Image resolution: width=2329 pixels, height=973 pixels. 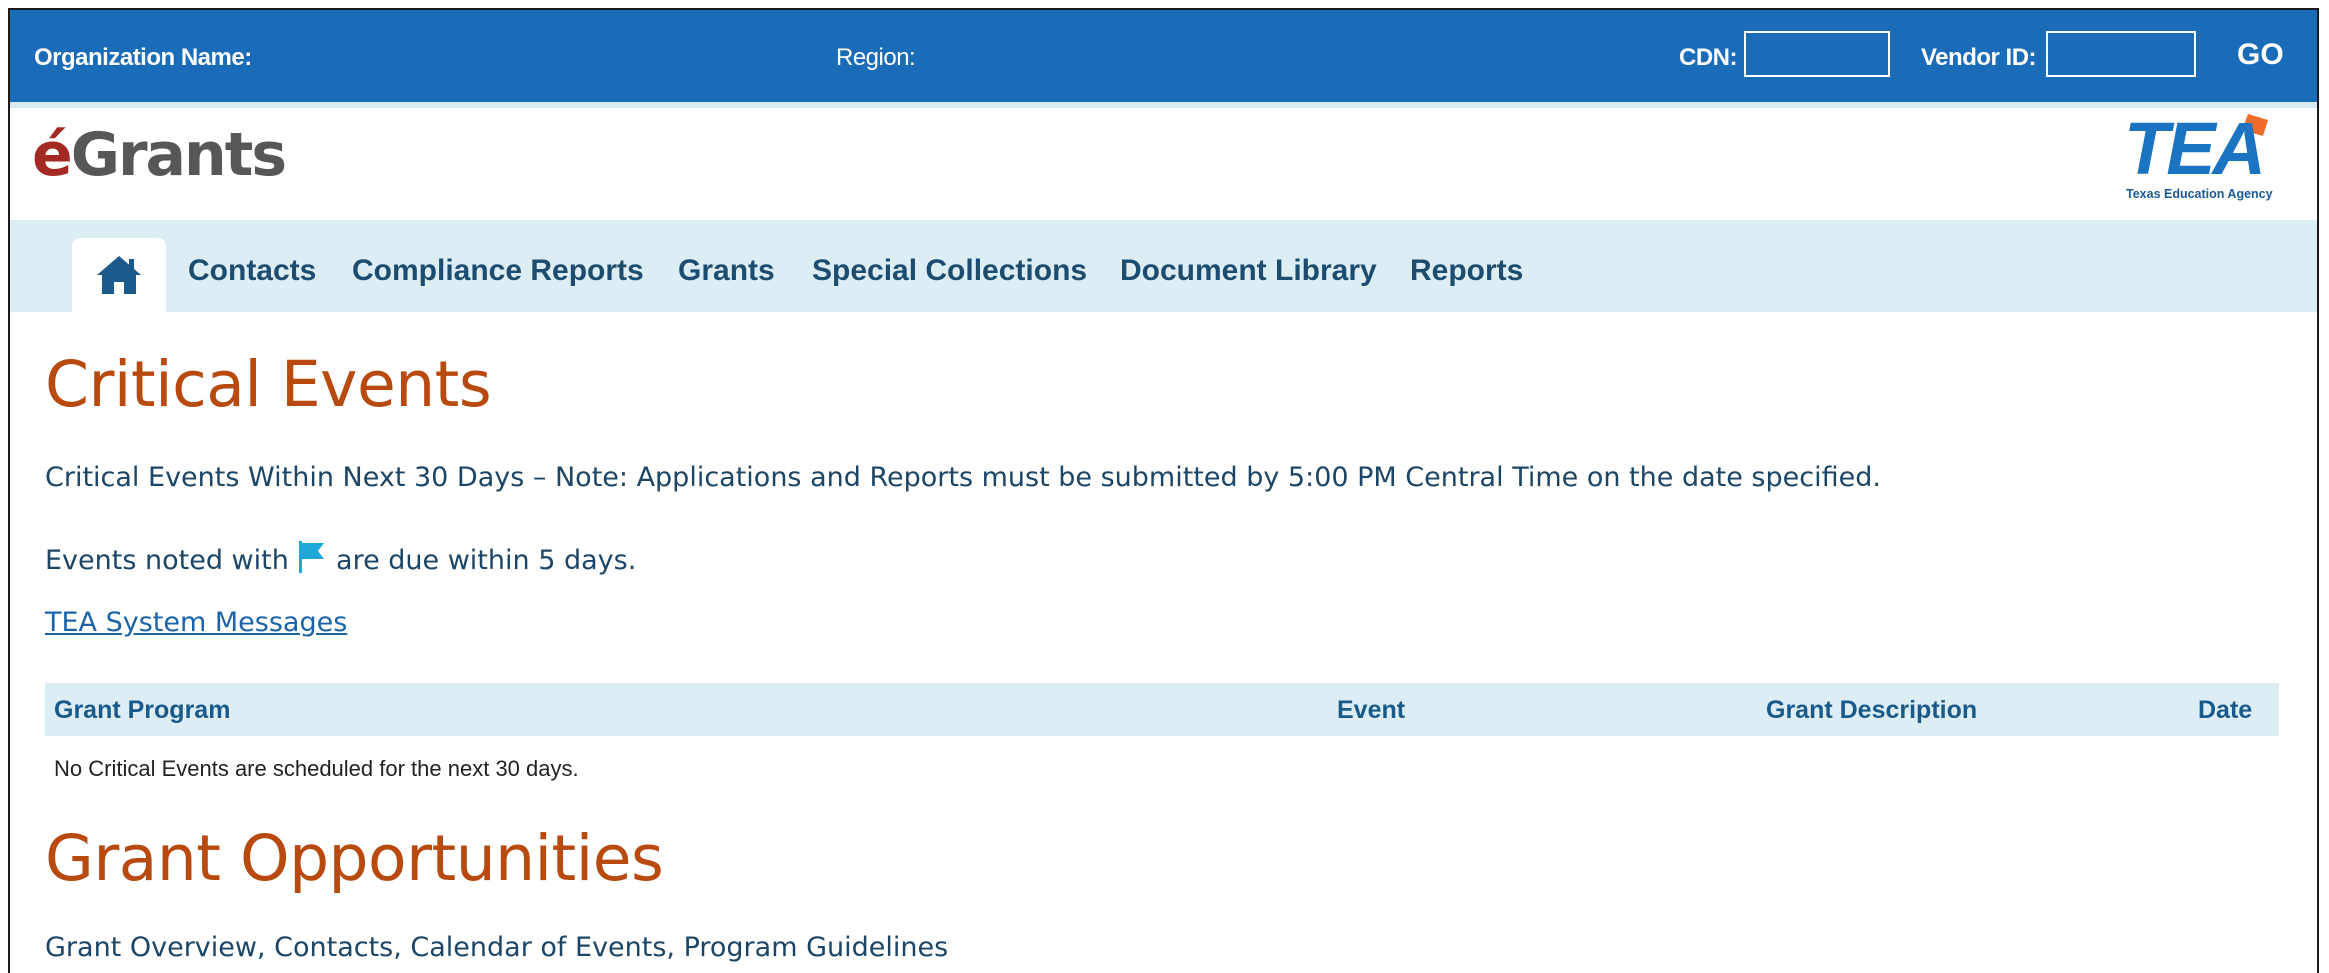 What do you see at coordinates (1163, 105) in the screenshot?
I see `header-divider` at bounding box center [1163, 105].